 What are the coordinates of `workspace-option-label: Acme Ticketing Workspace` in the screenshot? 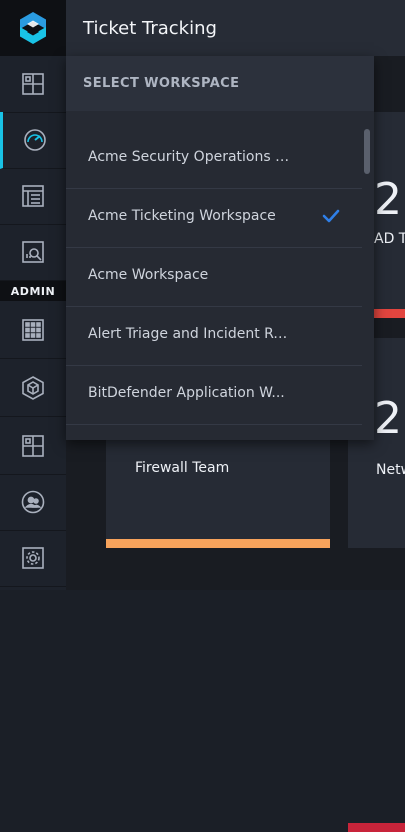 It's located at (182, 216).